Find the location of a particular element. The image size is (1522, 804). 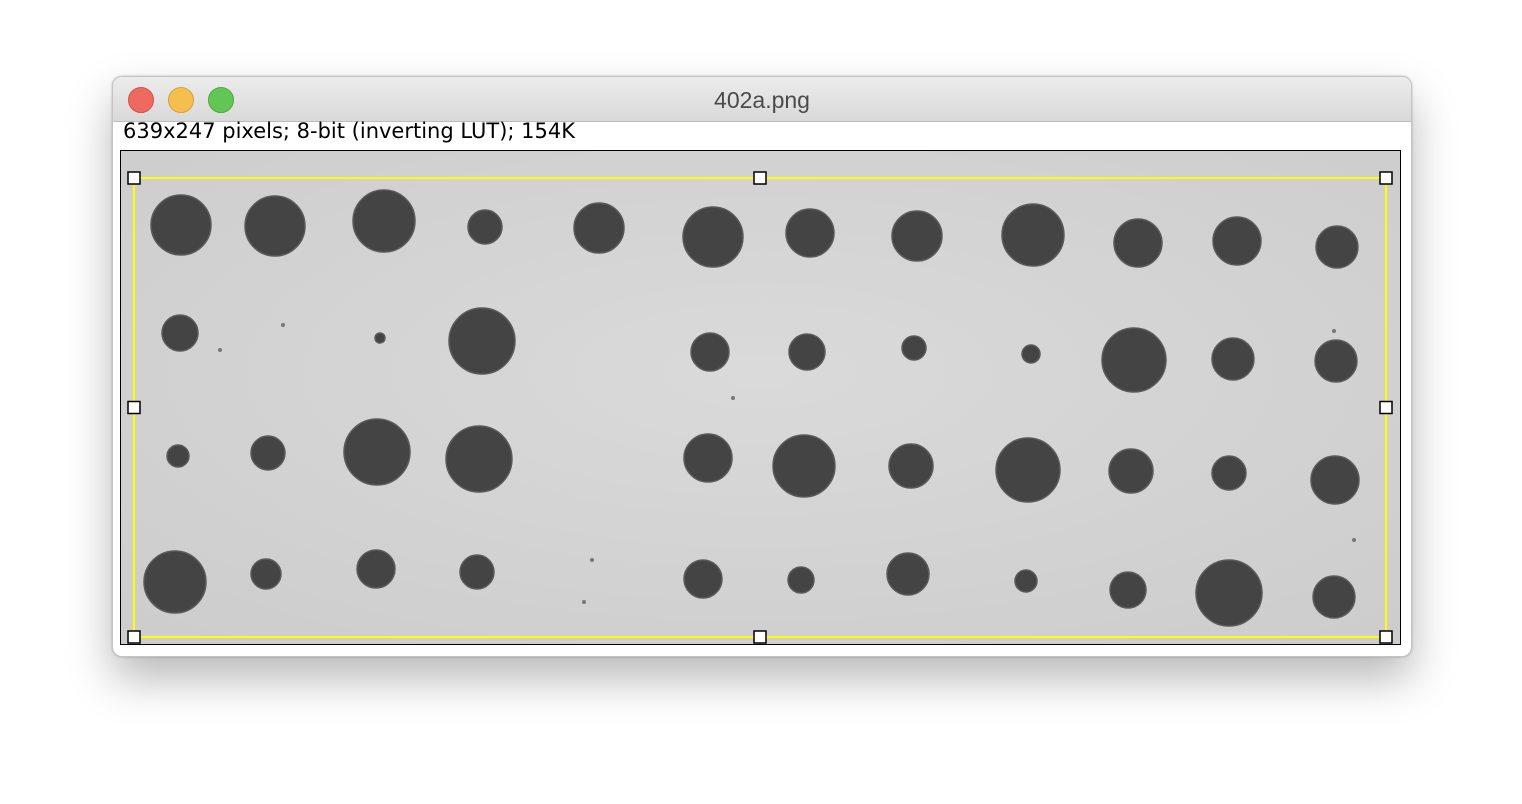

title-bar: 402a.png is located at coordinates (762, 99).